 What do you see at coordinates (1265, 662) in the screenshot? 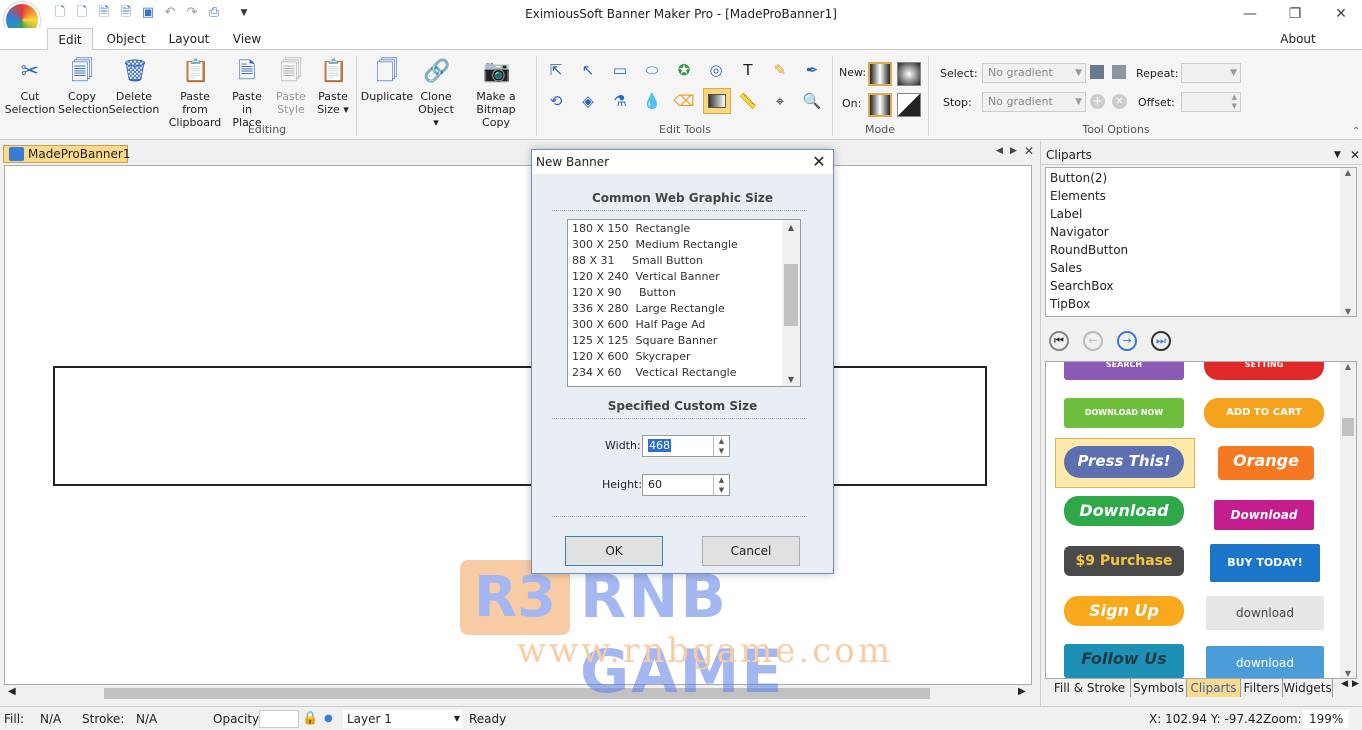
I see `clipart-download-blue: download` at bounding box center [1265, 662].